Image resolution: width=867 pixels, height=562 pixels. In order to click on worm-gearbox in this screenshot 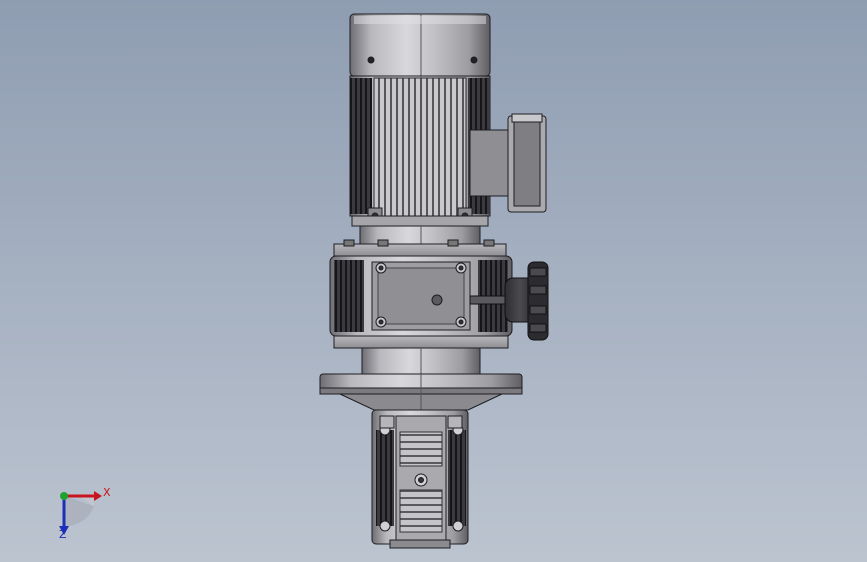, I will do `click(420, 479)`.